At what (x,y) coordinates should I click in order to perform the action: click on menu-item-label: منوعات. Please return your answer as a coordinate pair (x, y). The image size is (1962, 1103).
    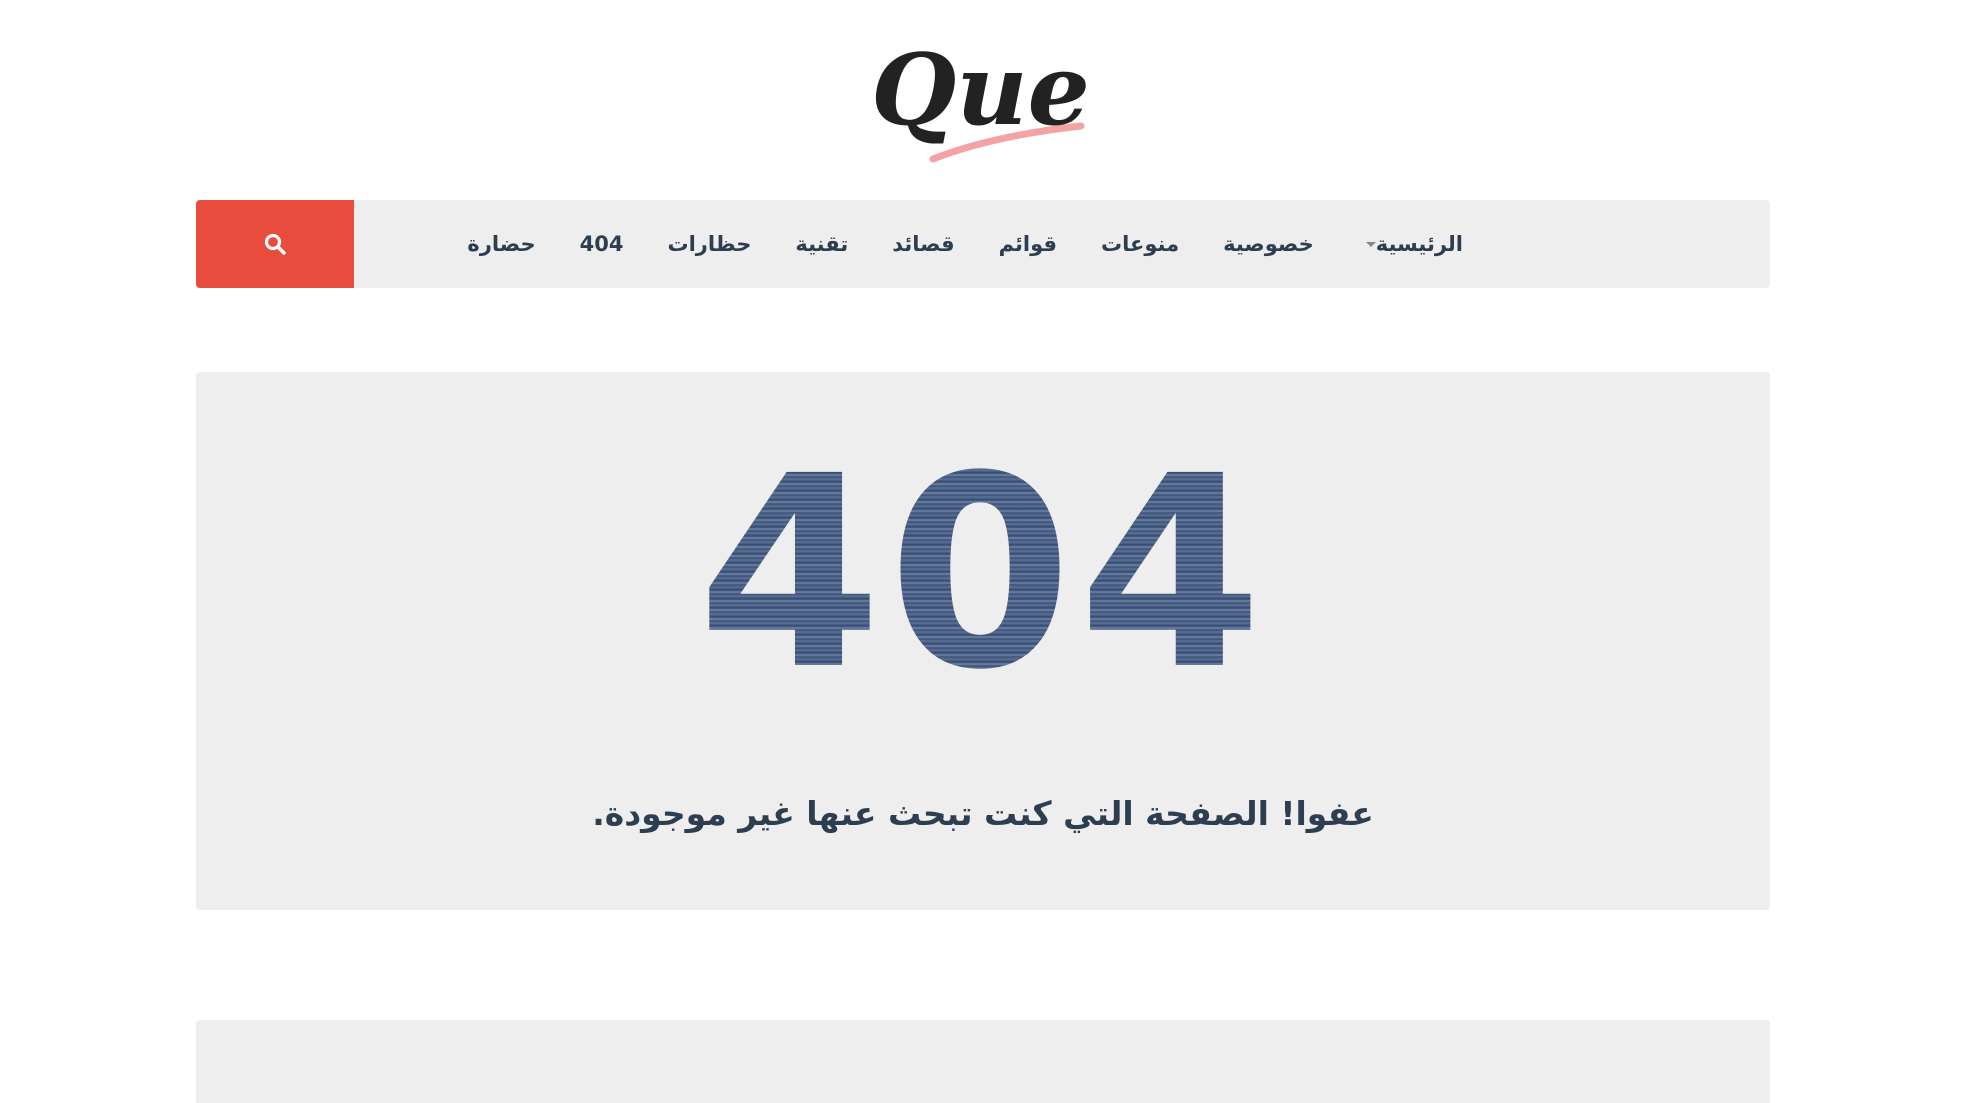
    Looking at the image, I should click on (1140, 244).